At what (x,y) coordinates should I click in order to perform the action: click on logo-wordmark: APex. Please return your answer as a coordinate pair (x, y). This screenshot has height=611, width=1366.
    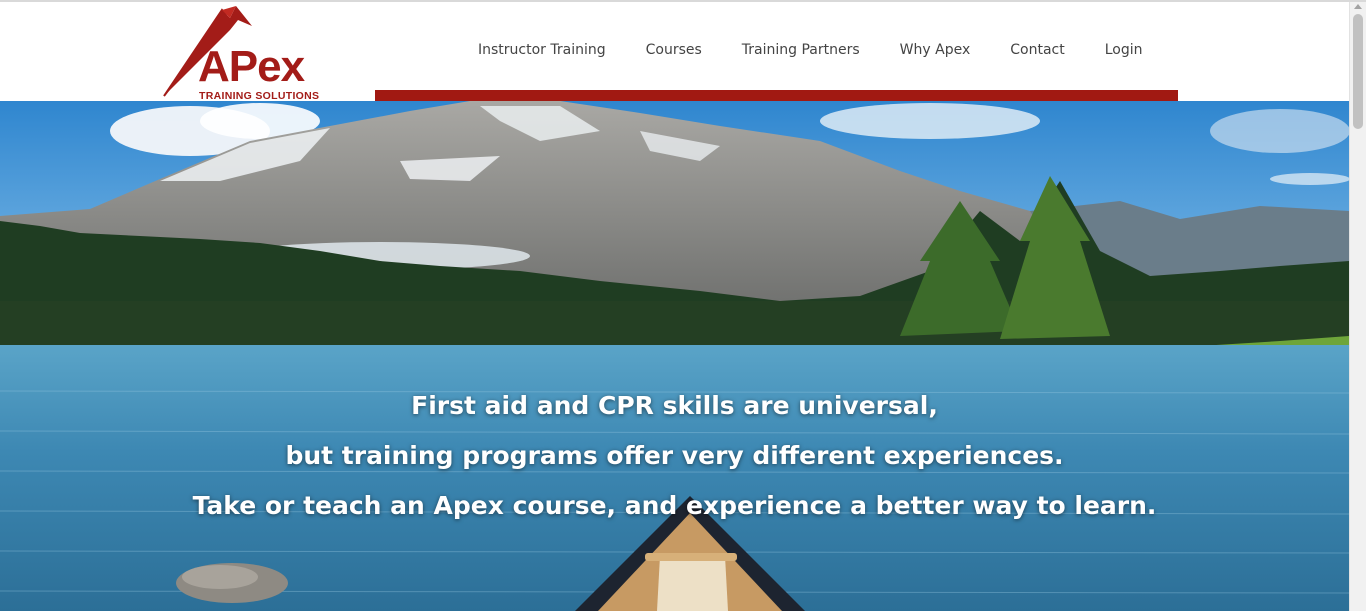
    Looking at the image, I should click on (251, 66).